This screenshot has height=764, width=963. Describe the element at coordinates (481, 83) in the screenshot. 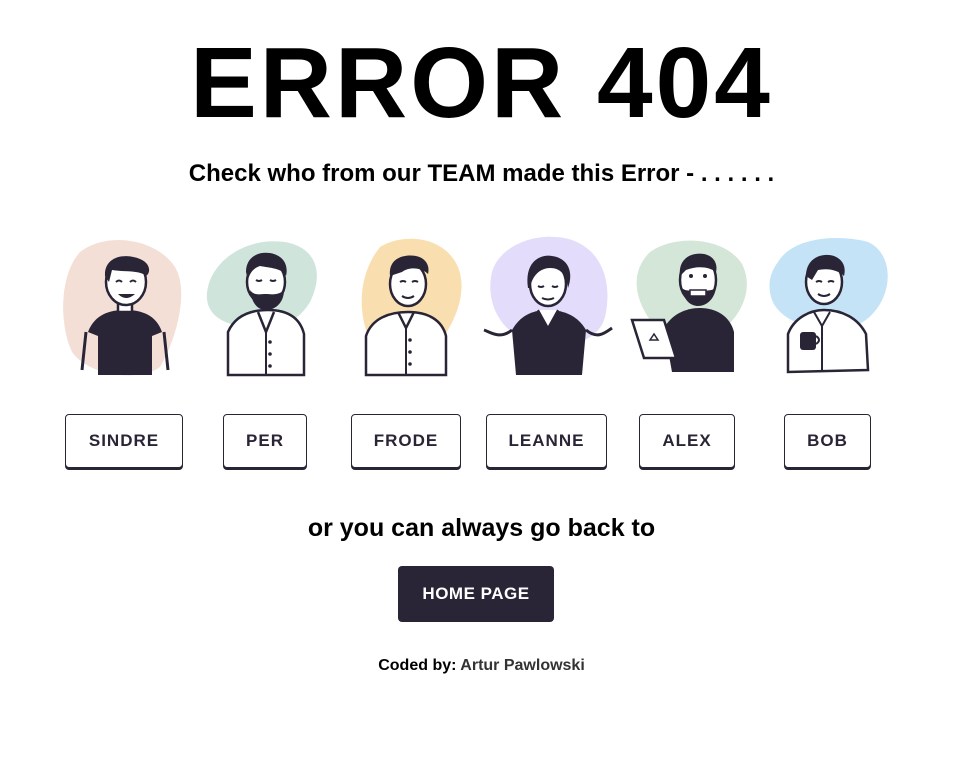

I see `page-title: ERROR 404` at that location.